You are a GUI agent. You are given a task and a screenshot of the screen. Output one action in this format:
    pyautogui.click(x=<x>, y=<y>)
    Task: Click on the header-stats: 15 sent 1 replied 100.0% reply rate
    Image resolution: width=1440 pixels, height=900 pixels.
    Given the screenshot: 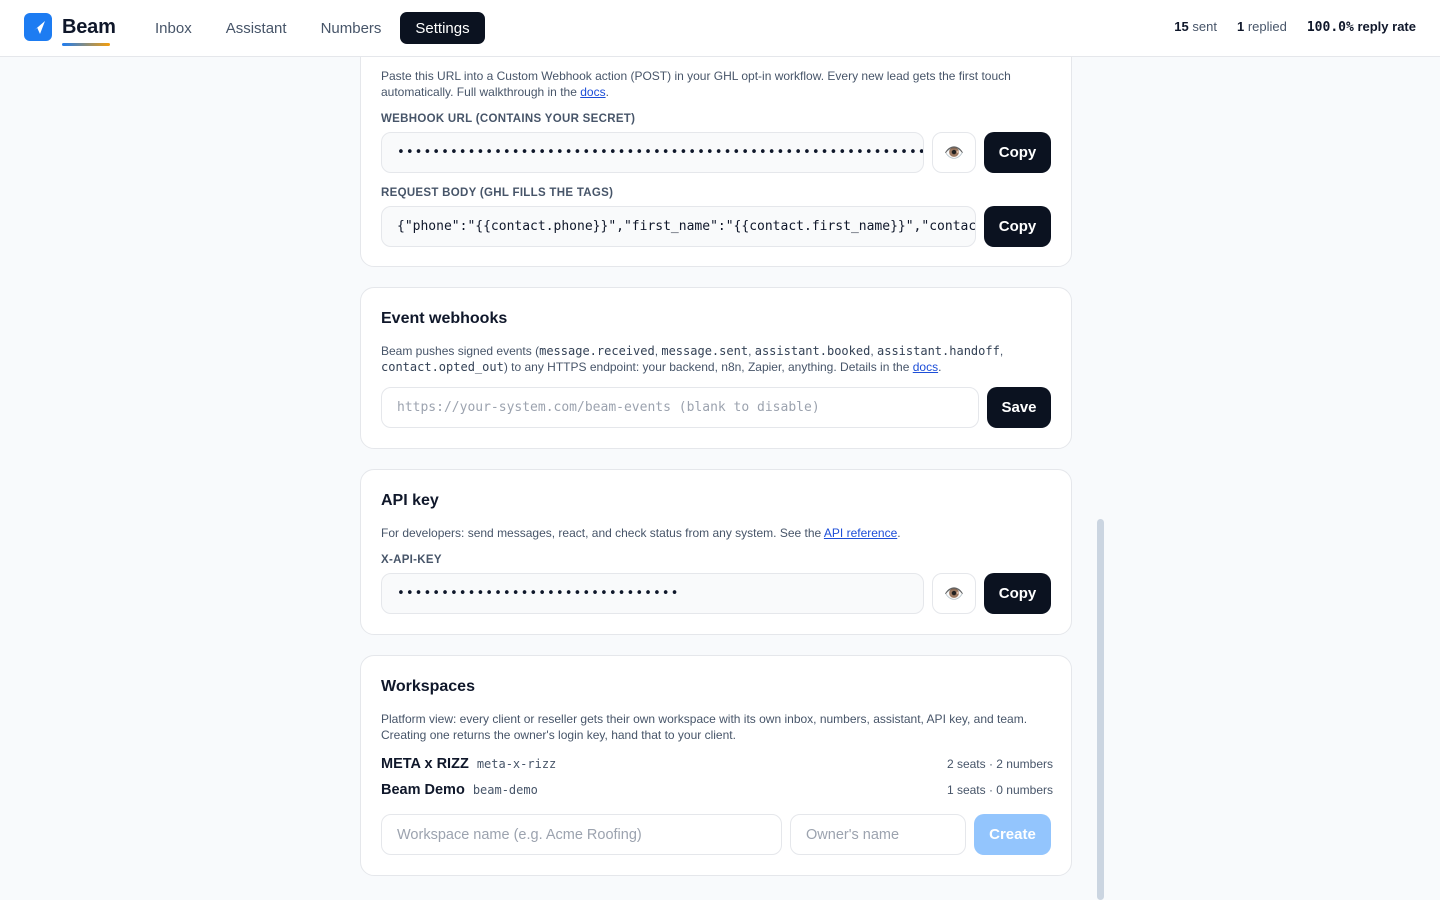 What is the action you would take?
    pyautogui.click(x=1295, y=27)
    